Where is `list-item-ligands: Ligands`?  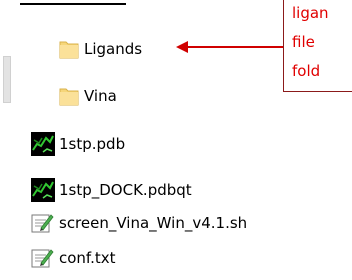
list-item-ligands: Ligands is located at coordinates (100, 49).